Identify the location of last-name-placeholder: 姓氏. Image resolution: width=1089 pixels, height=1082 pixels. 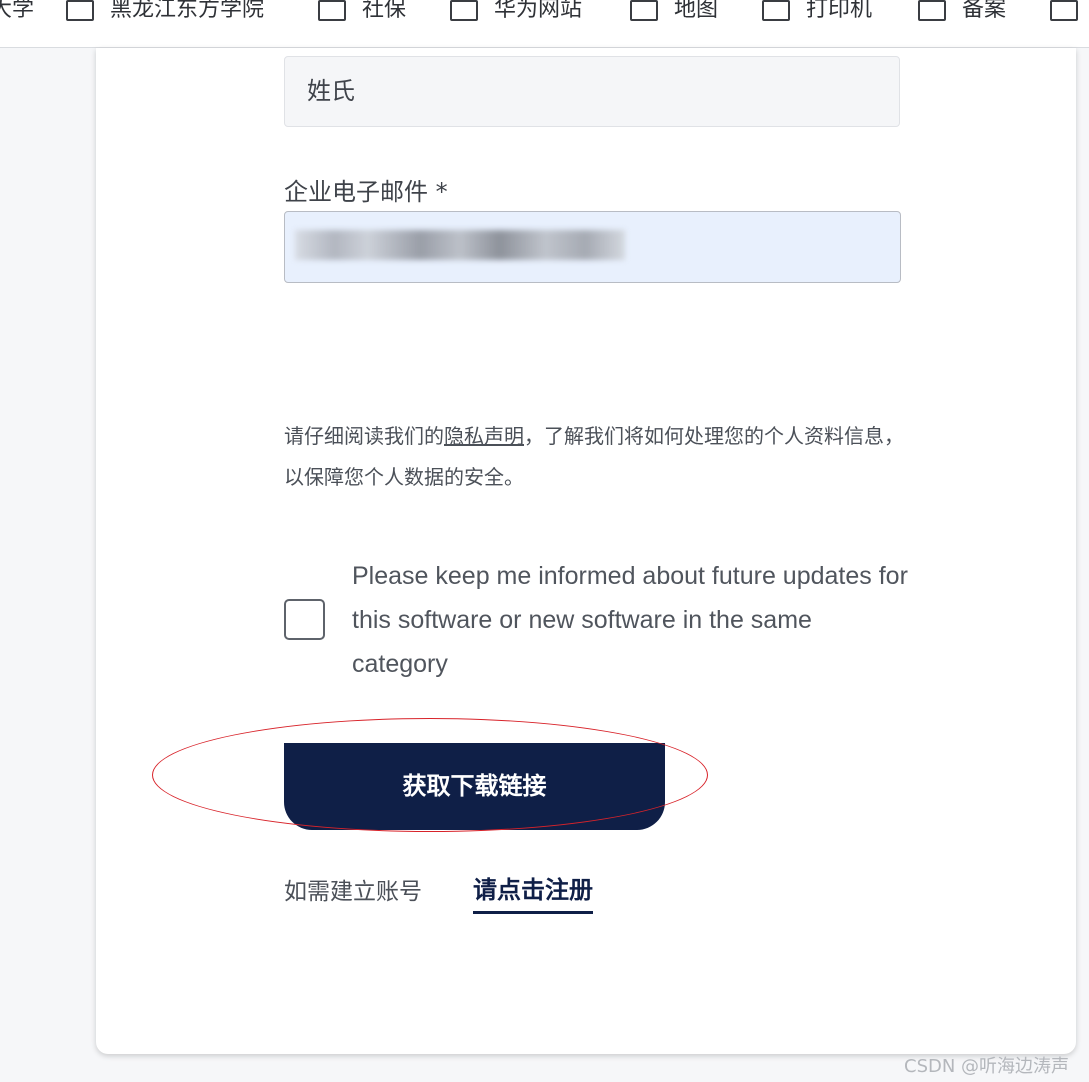
(331, 91).